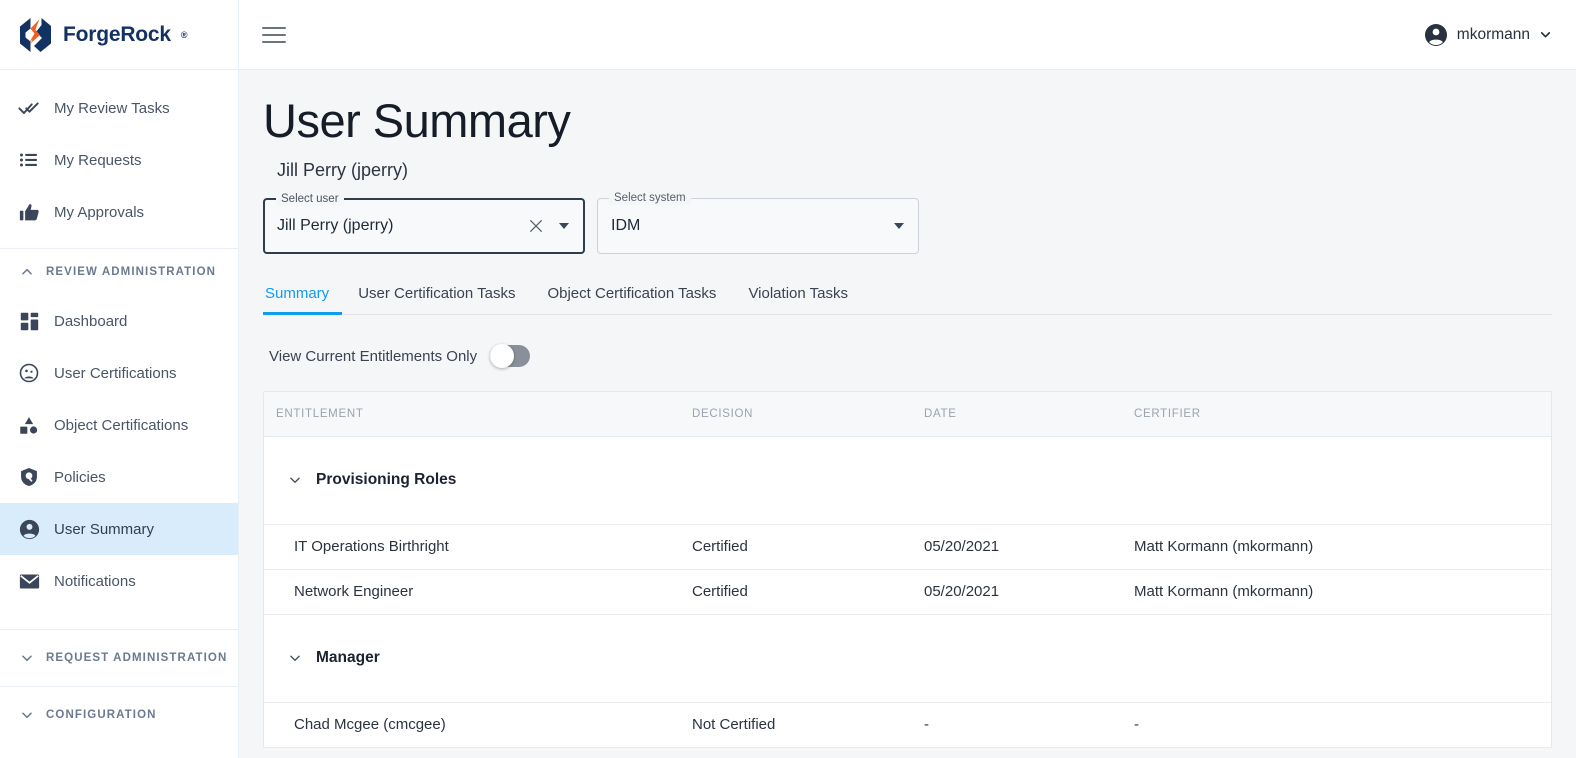 This screenshot has height=758, width=1576. Describe the element at coordinates (29, 108) in the screenshot. I see `double-check-icon` at that location.